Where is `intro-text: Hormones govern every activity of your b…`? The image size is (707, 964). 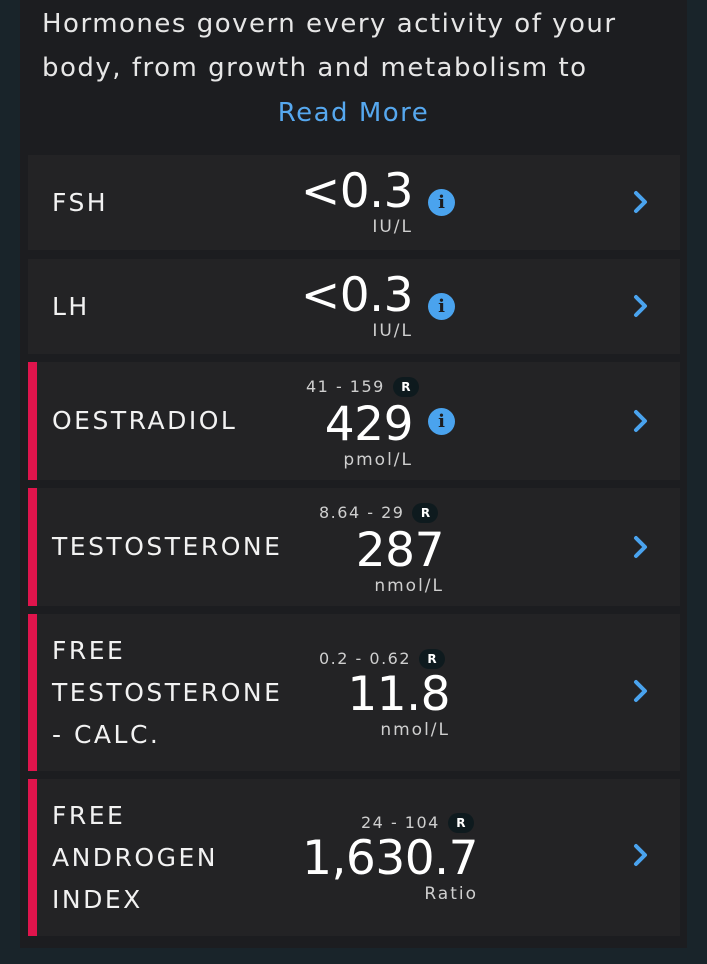
intro-text: Hormones govern every activity of your b… is located at coordinates (362, 46).